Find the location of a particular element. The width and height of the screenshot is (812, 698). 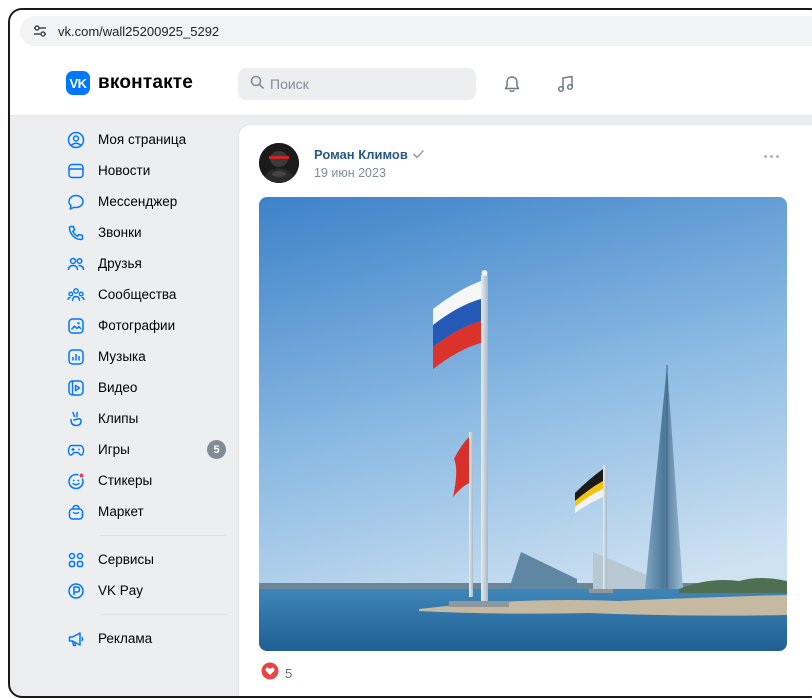

sidebar-item-communities: Сообщества is located at coordinates (146, 294).